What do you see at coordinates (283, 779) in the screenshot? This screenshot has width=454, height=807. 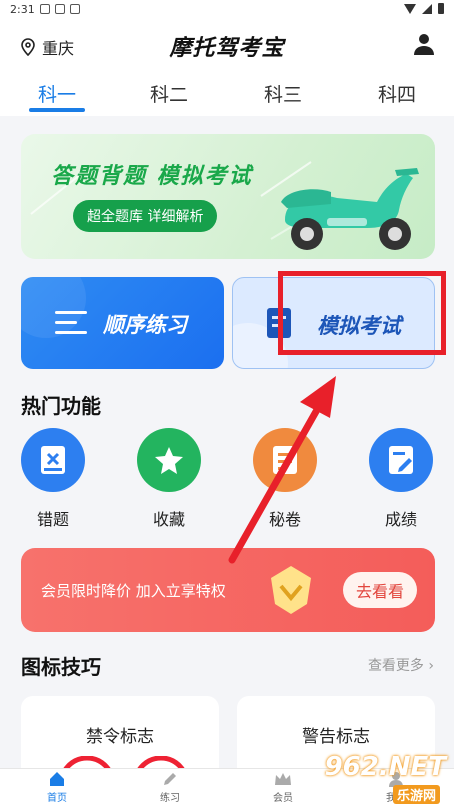 I see `crown-icon` at bounding box center [283, 779].